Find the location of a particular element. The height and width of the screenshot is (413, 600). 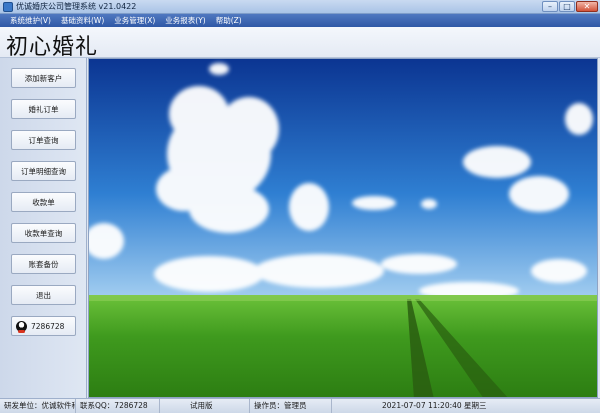

app-icon is located at coordinates (8, 6).